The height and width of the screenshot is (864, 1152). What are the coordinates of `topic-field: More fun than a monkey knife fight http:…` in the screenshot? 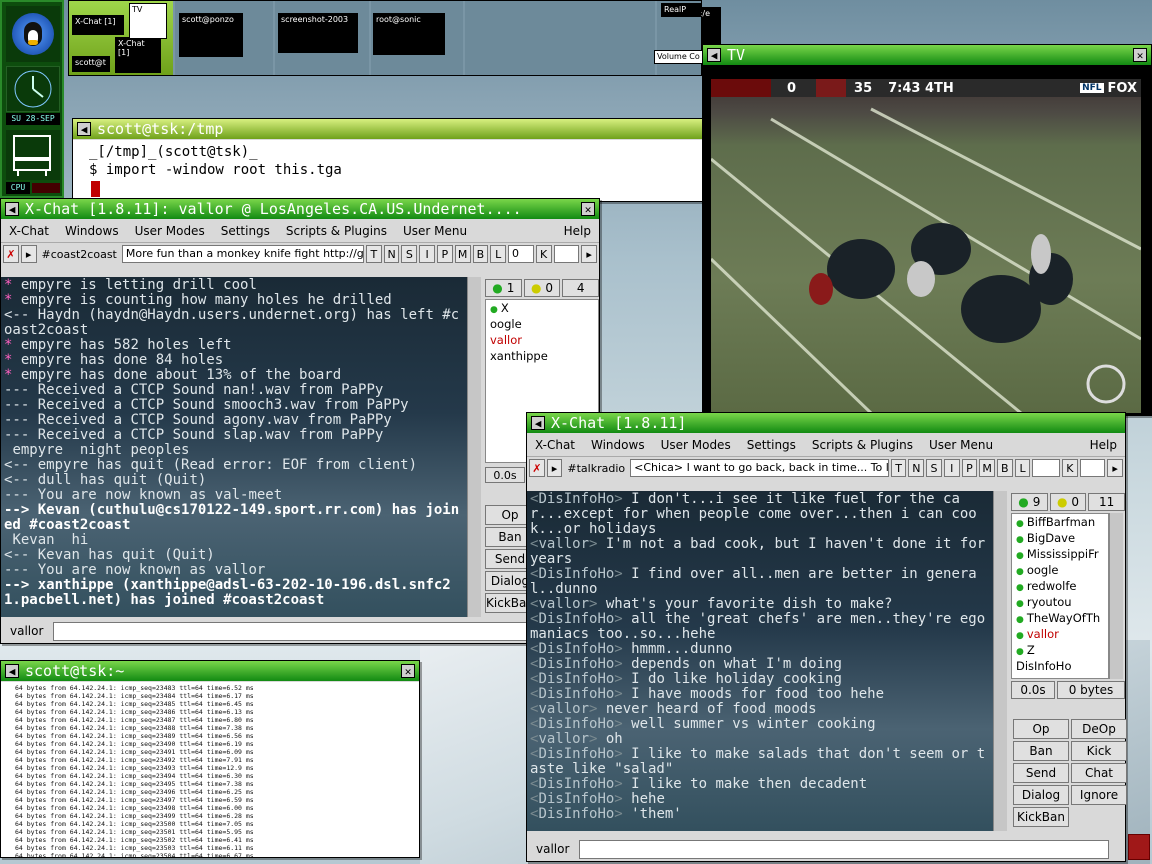 It's located at (242, 254).